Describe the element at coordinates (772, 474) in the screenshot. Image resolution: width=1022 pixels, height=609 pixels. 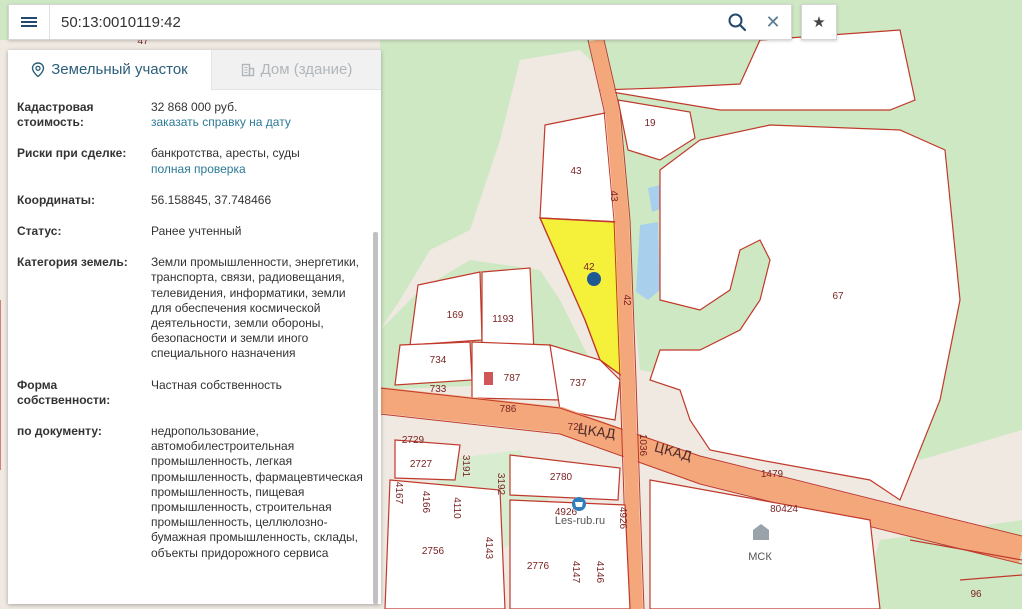
I see `parcel-number-label: 1479` at that location.